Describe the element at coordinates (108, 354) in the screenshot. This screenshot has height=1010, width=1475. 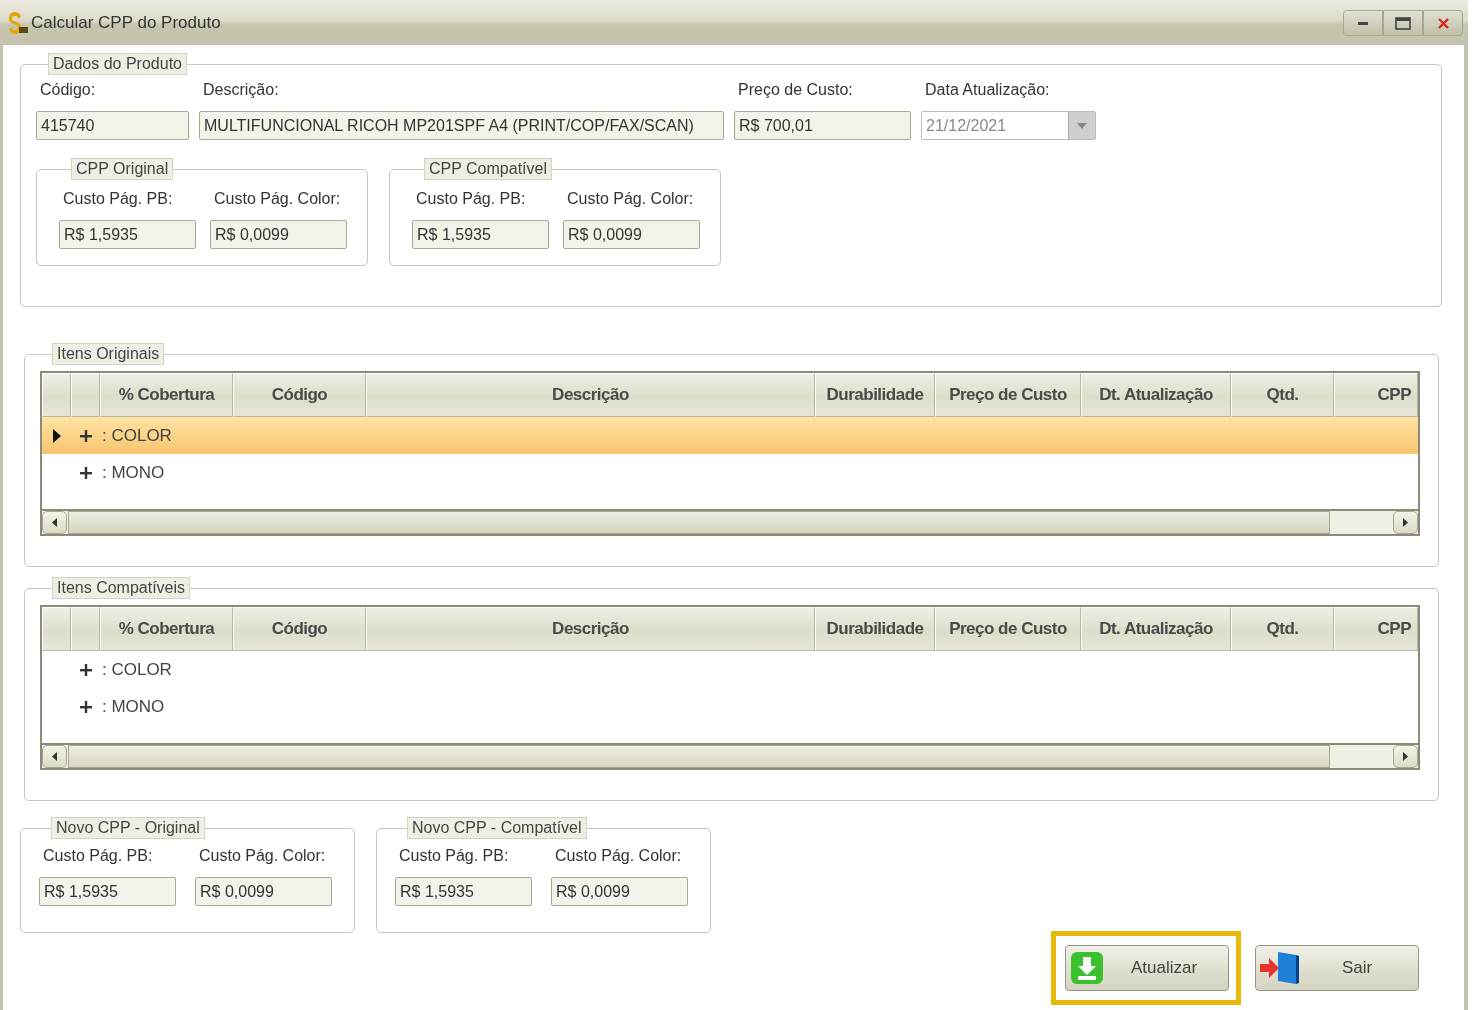
I see `group-title: Itens Originais` at that location.